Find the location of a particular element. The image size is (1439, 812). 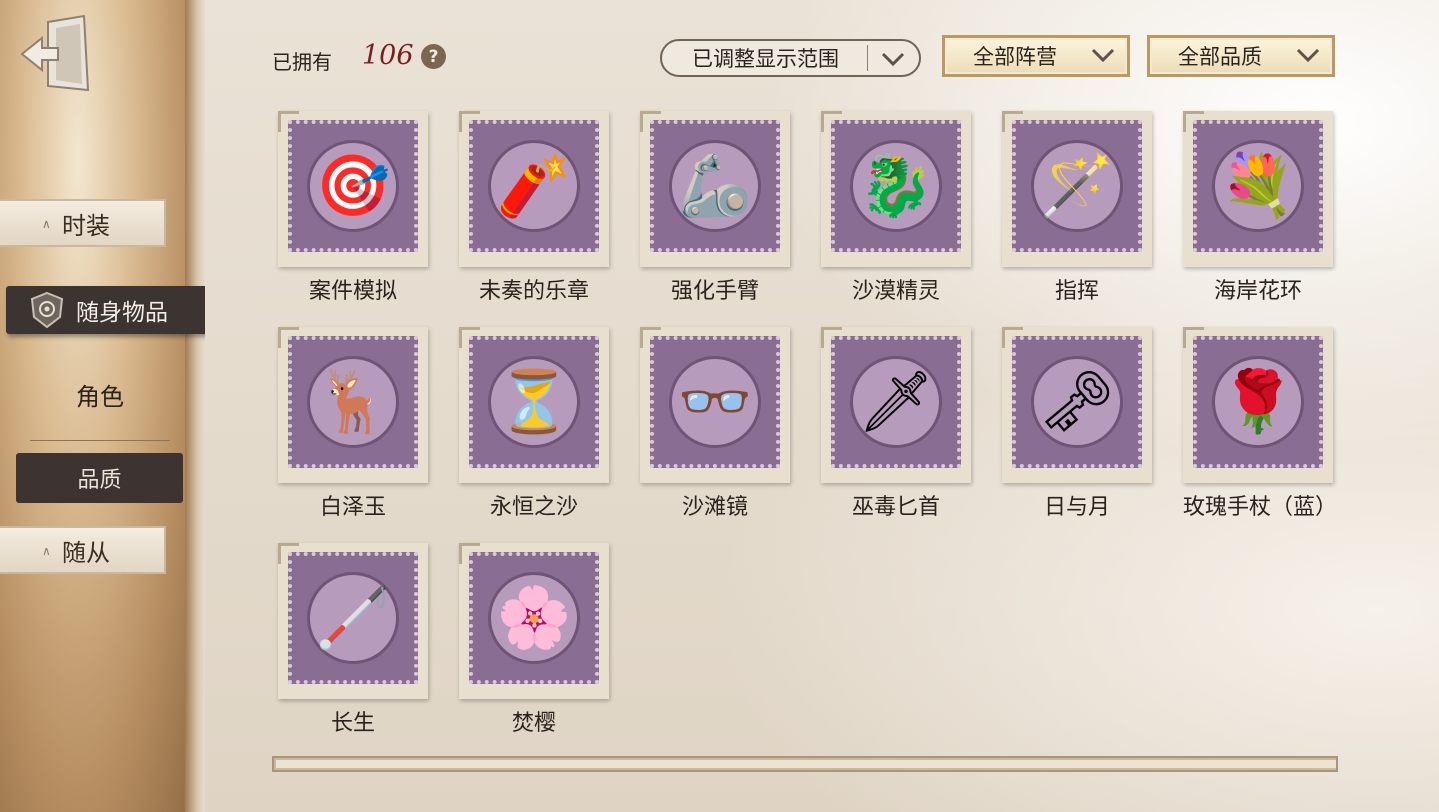

item-stamp: 🎯 is located at coordinates (353, 186).